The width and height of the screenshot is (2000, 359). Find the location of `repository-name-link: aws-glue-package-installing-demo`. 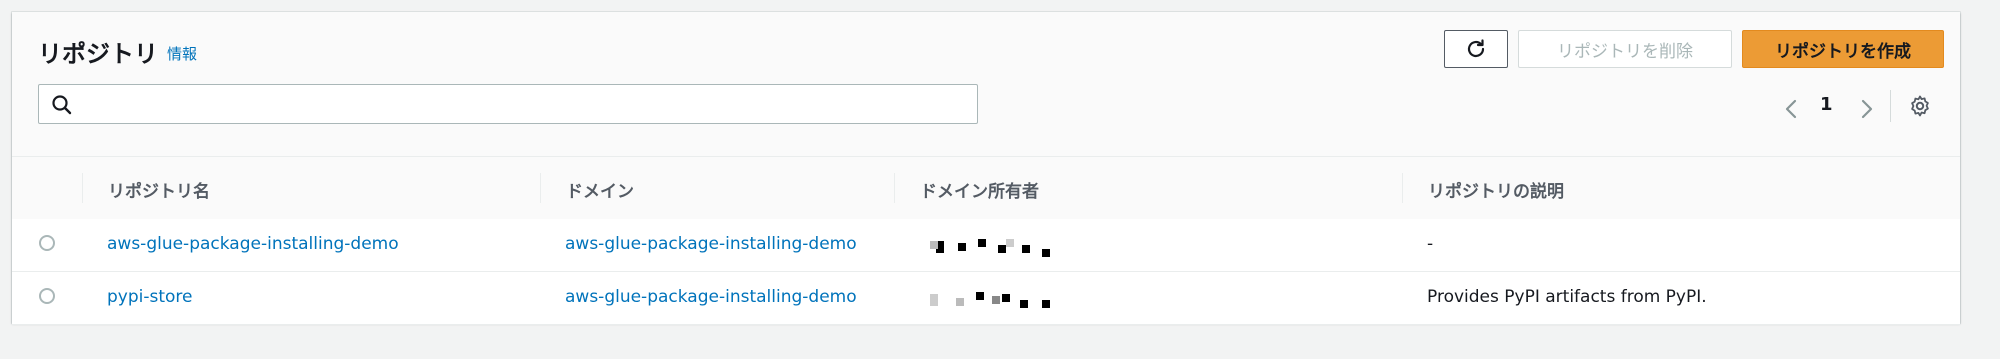

repository-name-link: aws-glue-package-installing-demo is located at coordinates (253, 244).